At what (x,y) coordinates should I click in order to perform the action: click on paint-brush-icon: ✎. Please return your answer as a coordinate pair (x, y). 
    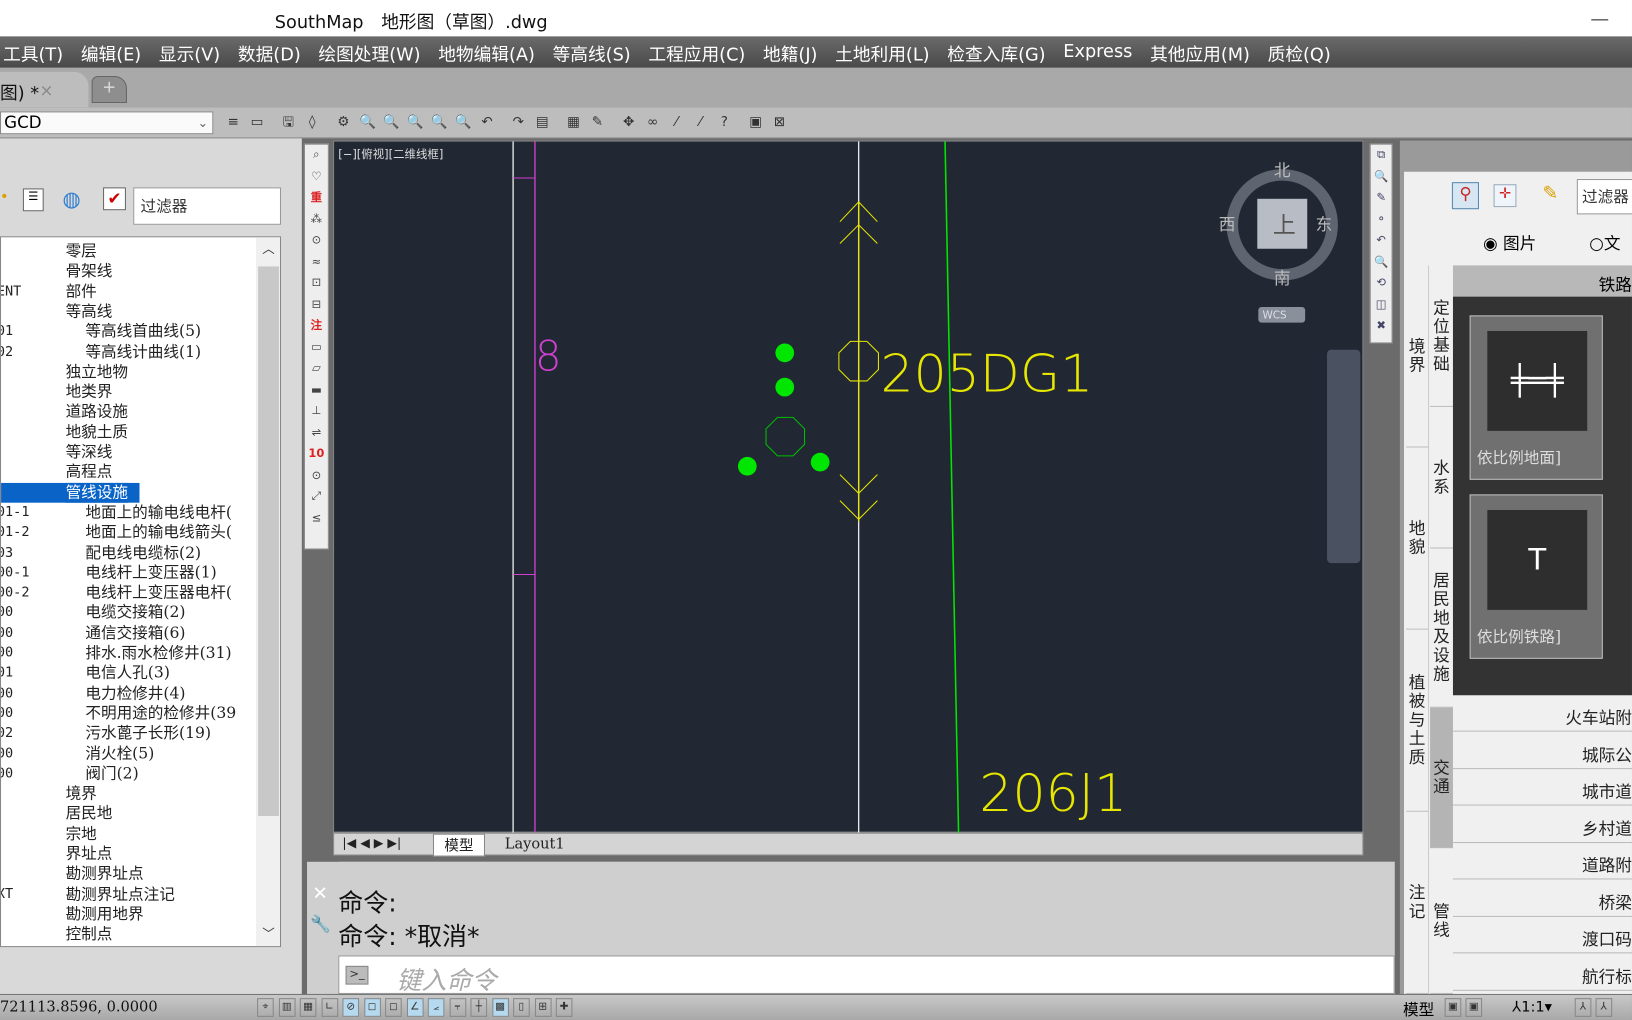
    Looking at the image, I should click on (1550, 193).